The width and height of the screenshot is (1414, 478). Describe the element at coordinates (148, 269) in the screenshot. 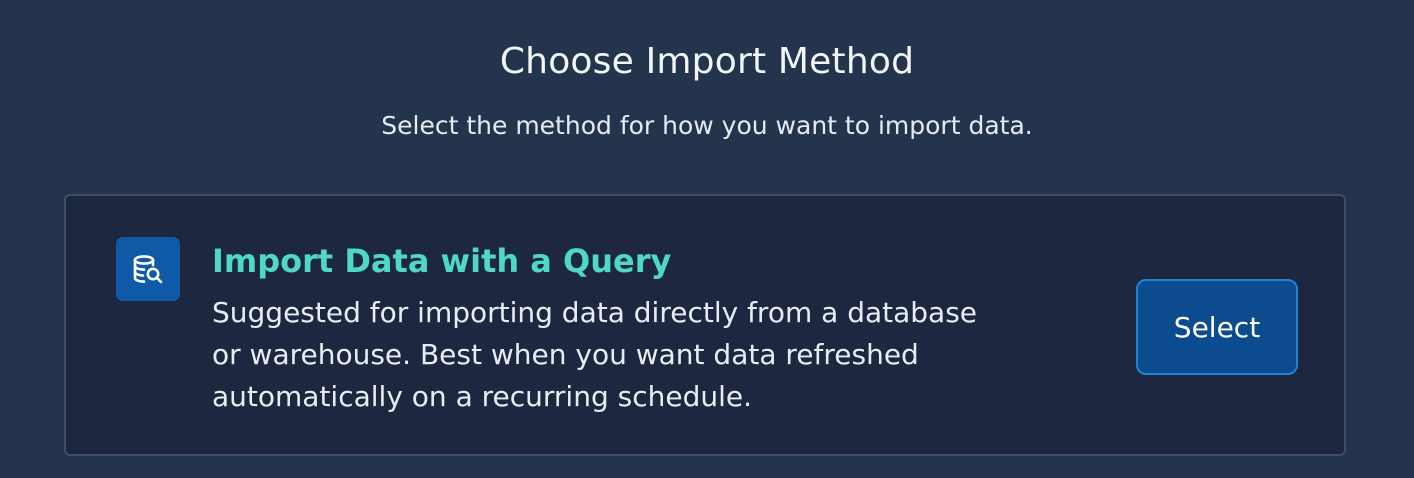

I see `database-search-icon` at that location.